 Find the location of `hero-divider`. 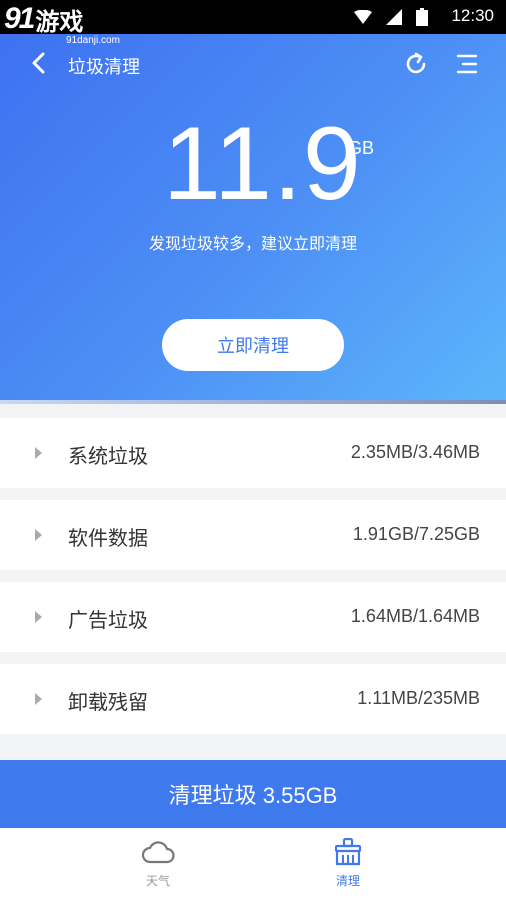

hero-divider is located at coordinates (253, 402).